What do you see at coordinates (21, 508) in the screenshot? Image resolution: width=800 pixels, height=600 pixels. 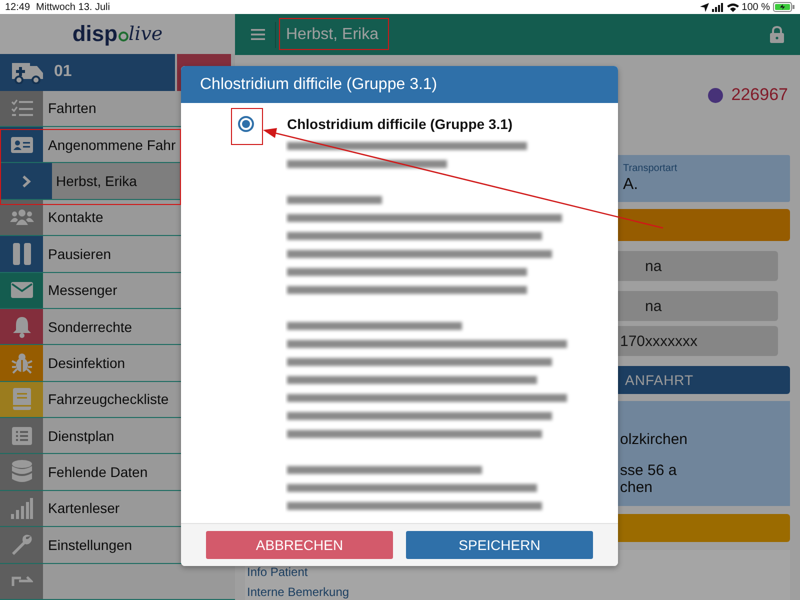 I see `signal-bars-icon` at bounding box center [21, 508].